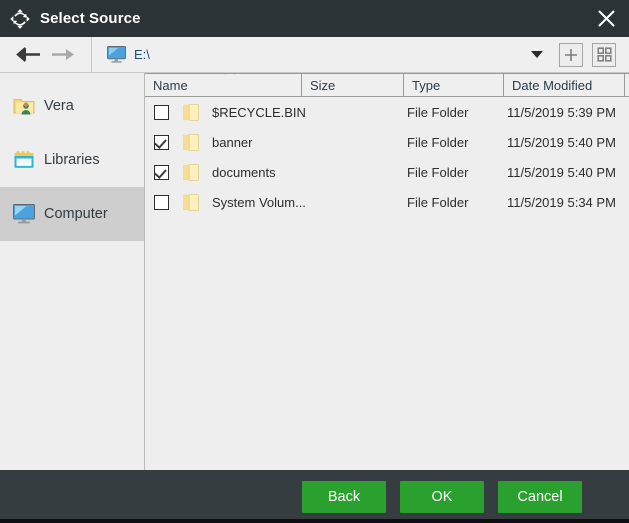 The image size is (629, 523). Describe the element at coordinates (24, 159) in the screenshot. I see `libraries-icon` at that location.